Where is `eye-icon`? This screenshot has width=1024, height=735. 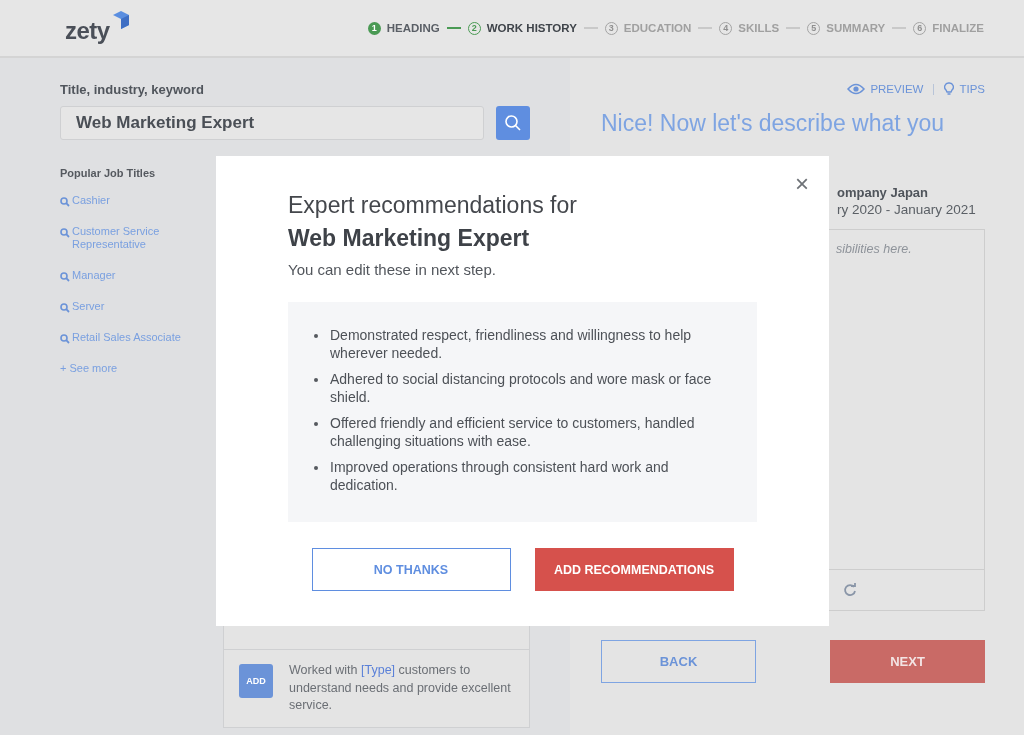 eye-icon is located at coordinates (856, 89).